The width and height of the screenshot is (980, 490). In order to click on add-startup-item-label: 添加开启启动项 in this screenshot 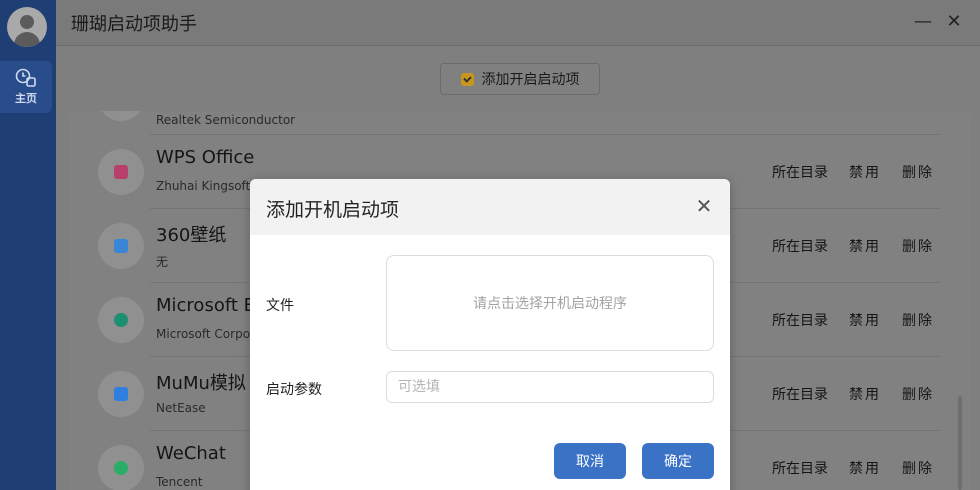, I will do `click(530, 80)`.